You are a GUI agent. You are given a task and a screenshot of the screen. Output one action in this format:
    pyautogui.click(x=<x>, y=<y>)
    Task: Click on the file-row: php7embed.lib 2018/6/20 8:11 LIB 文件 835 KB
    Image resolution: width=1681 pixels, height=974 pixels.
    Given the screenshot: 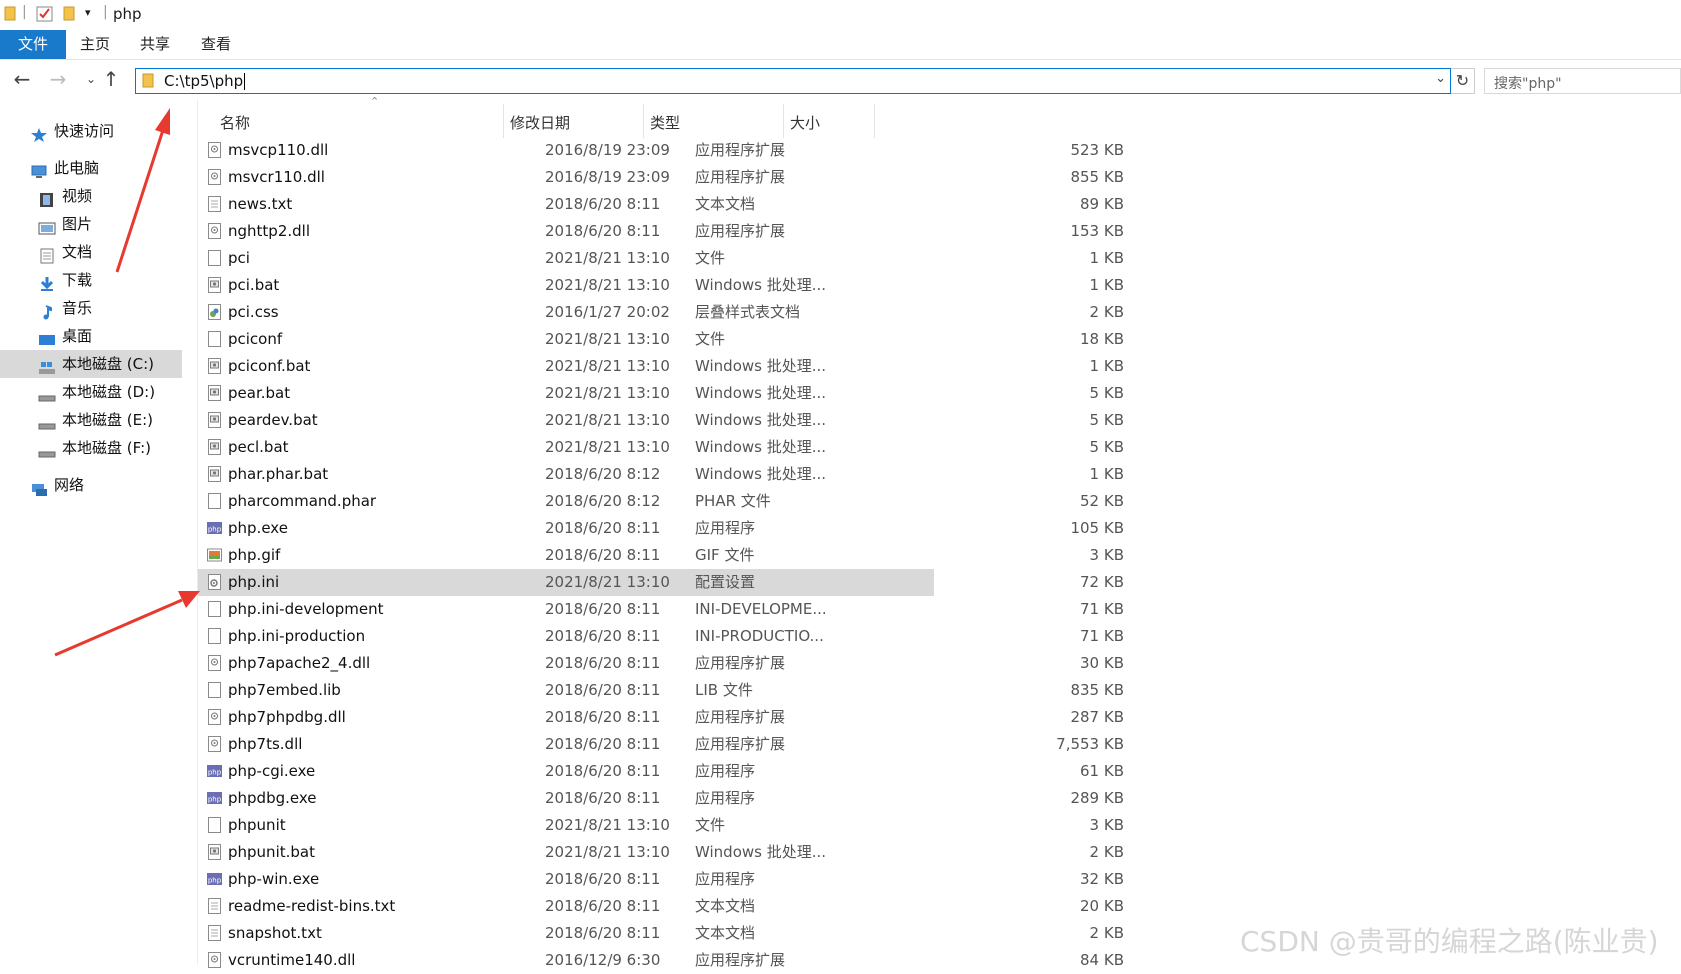 What is the action you would take?
    pyautogui.click(x=661, y=690)
    